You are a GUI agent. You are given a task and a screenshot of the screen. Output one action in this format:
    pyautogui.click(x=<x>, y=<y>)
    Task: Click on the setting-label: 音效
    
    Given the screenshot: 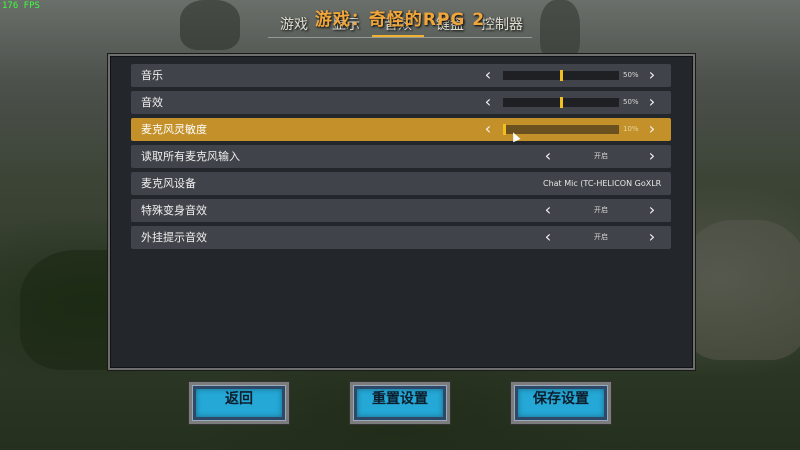 What is the action you would take?
    pyautogui.click(x=152, y=102)
    